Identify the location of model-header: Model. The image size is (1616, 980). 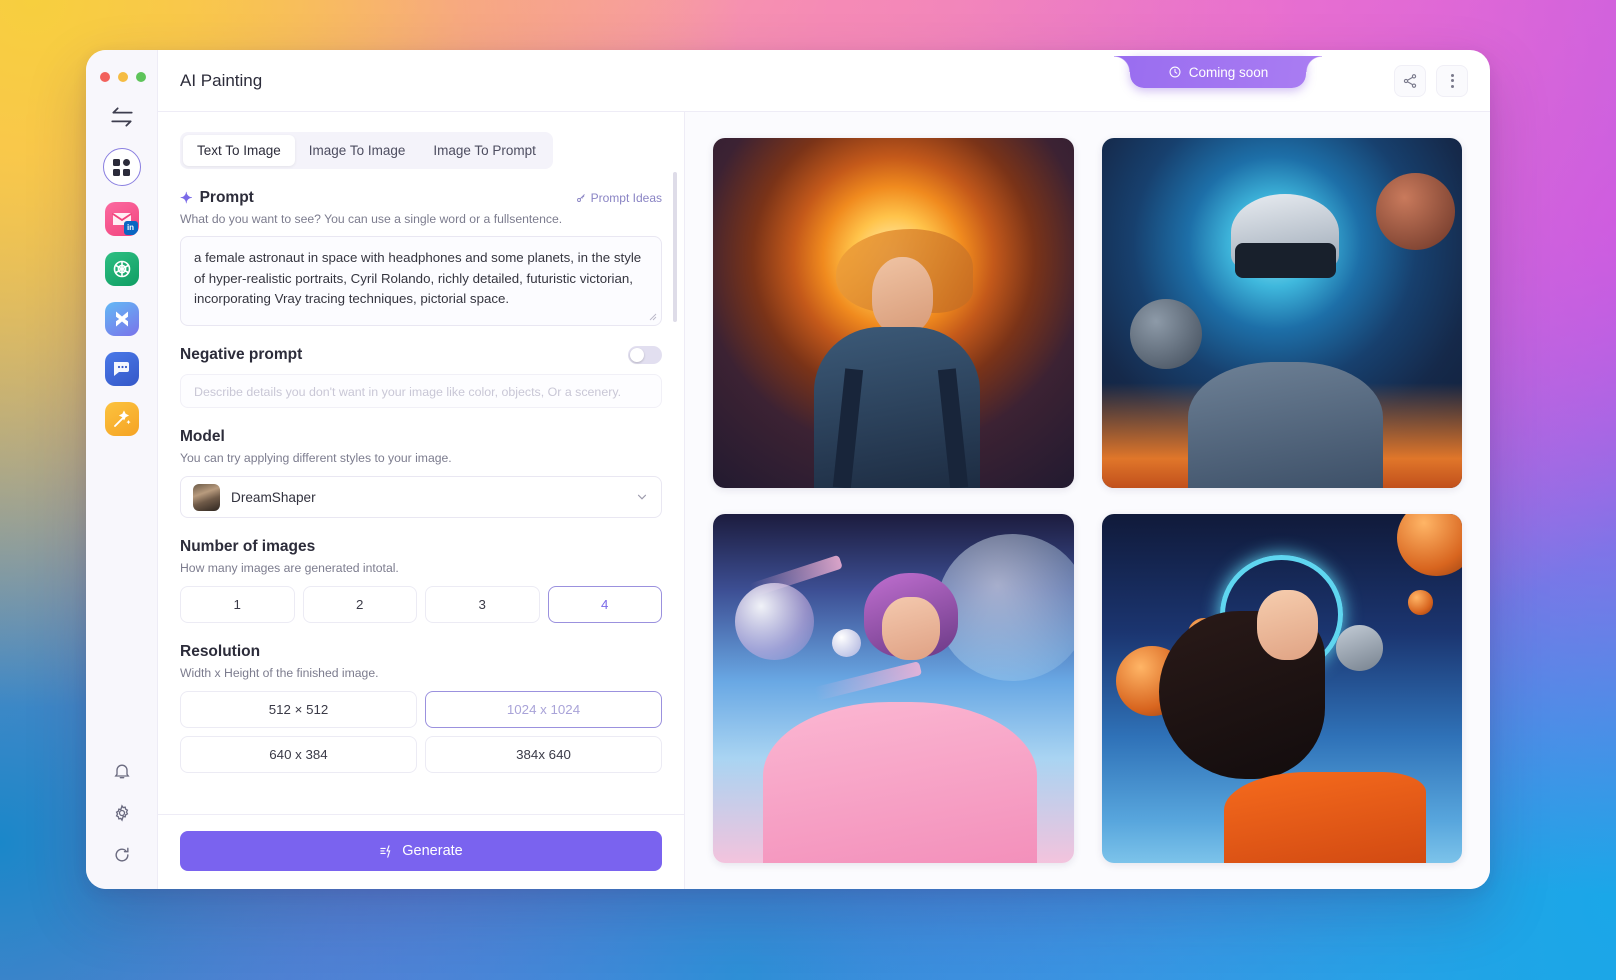
(421, 437).